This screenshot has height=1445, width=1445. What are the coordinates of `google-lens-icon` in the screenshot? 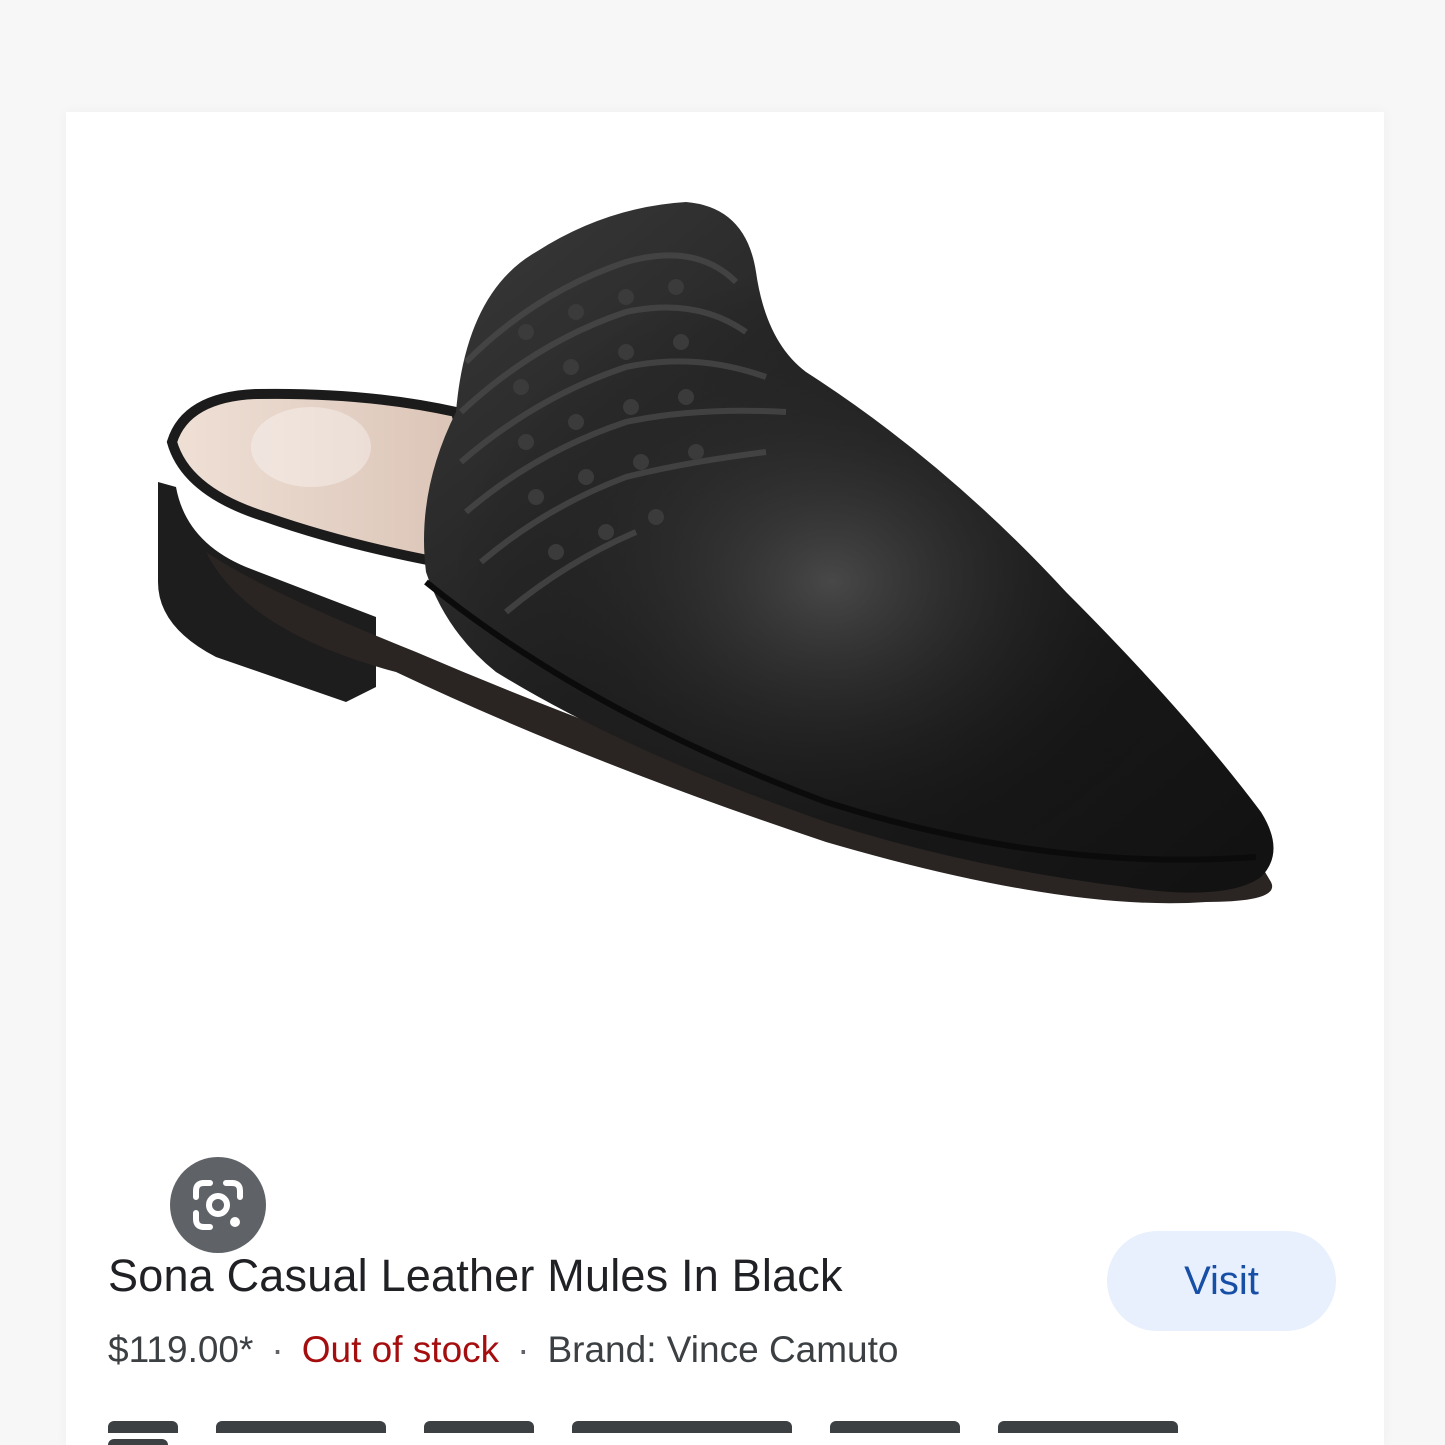 It's located at (218, 1205).